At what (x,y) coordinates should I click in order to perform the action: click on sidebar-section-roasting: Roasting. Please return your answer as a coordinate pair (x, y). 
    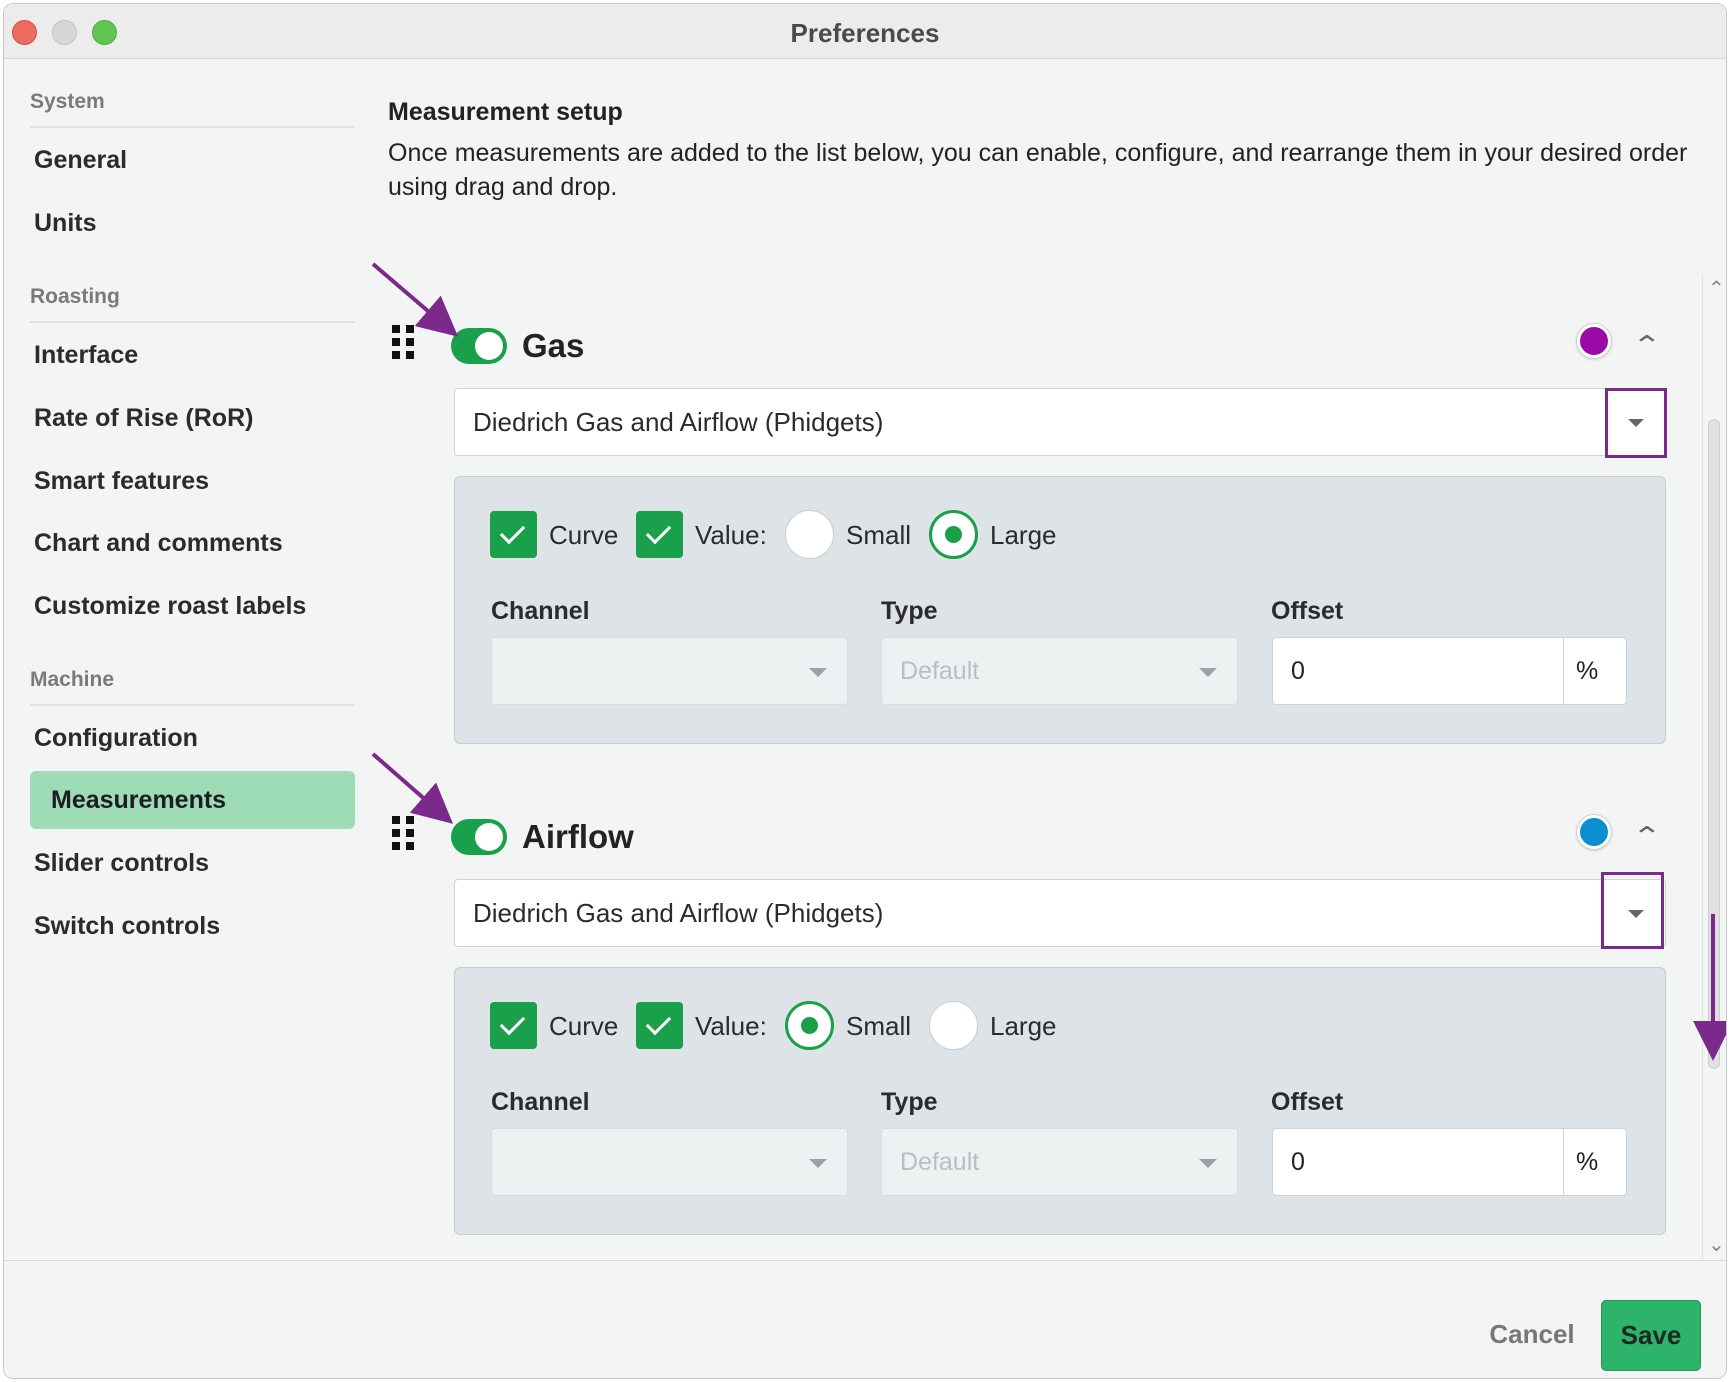
    Looking at the image, I should click on (192, 304).